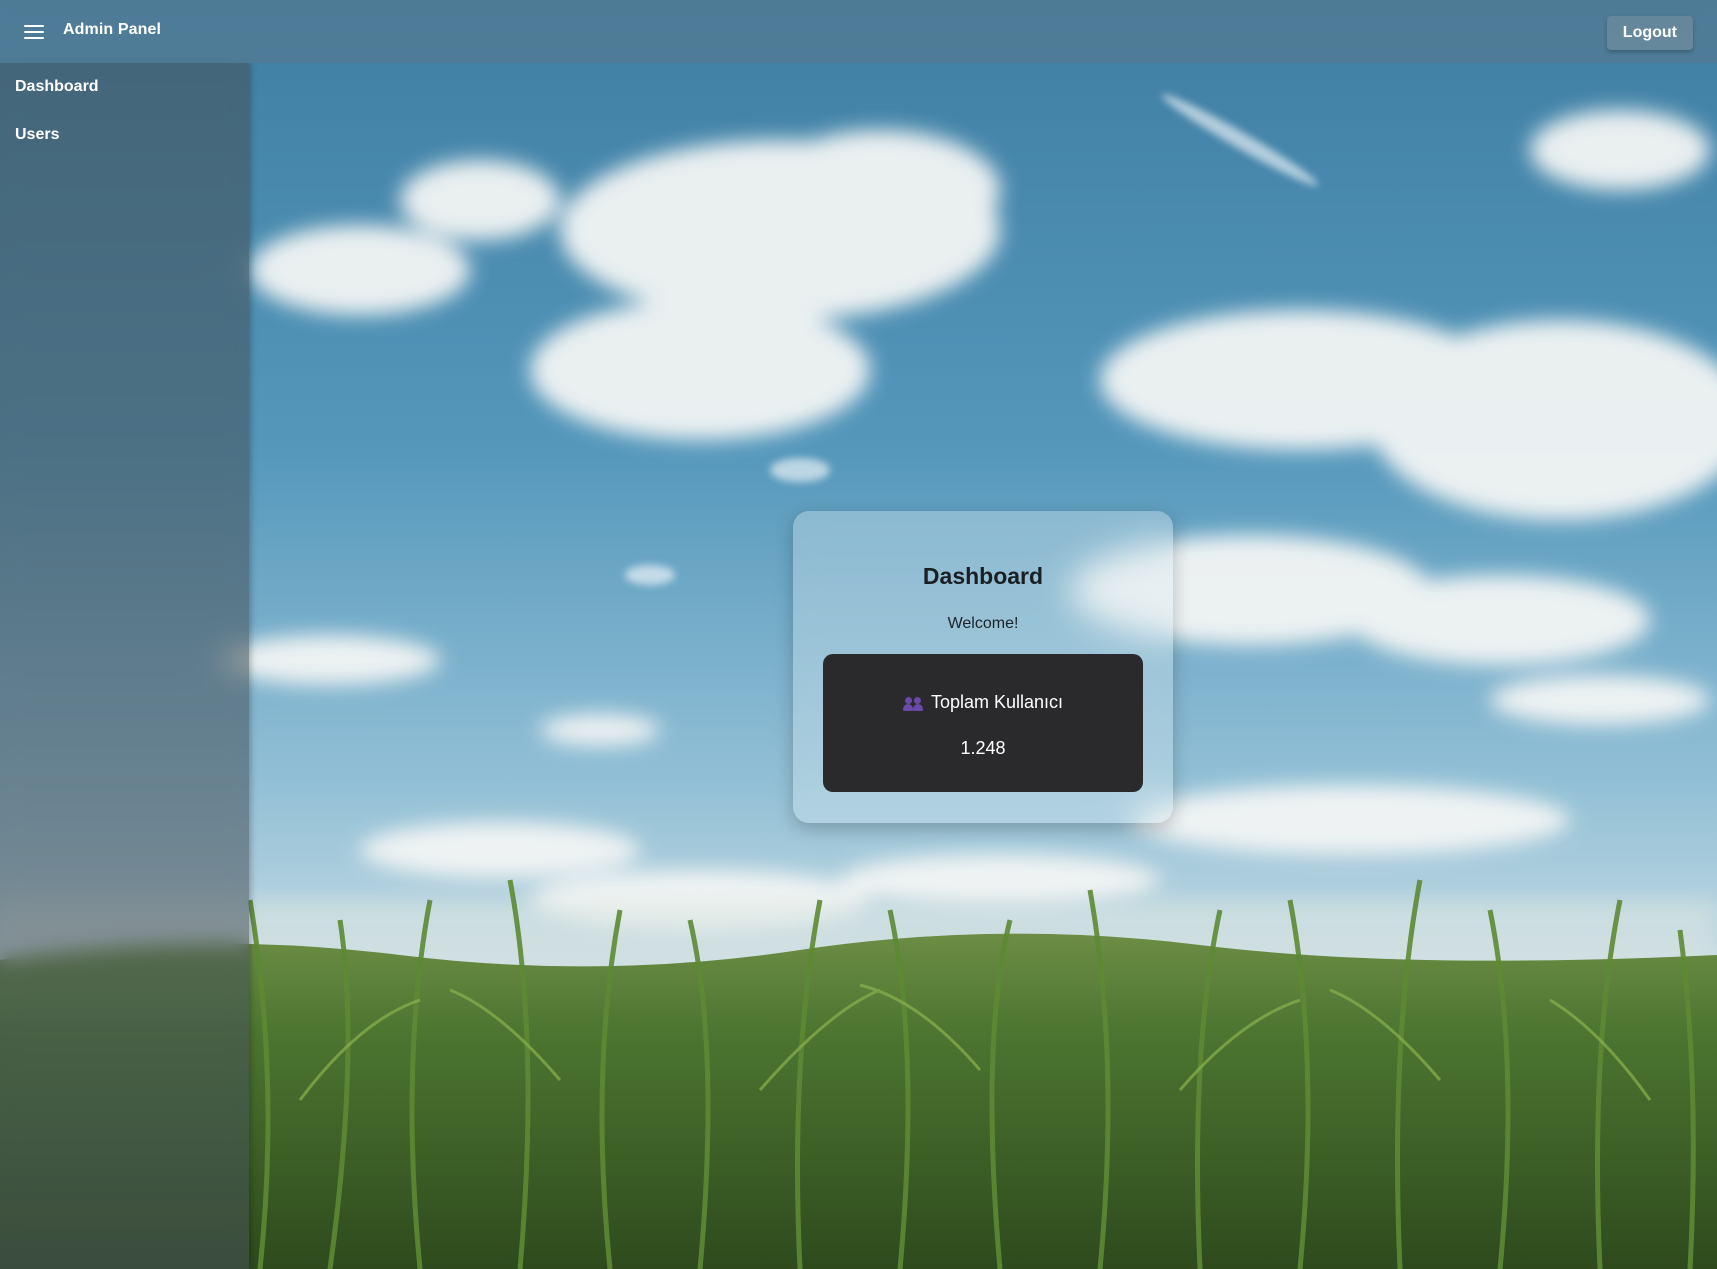 The image size is (1717, 1269). What do you see at coordinates (997, 702) in the screenshot?
I see `stat-label: Toplam Kullanıcı` at bounding box center [997, 702].